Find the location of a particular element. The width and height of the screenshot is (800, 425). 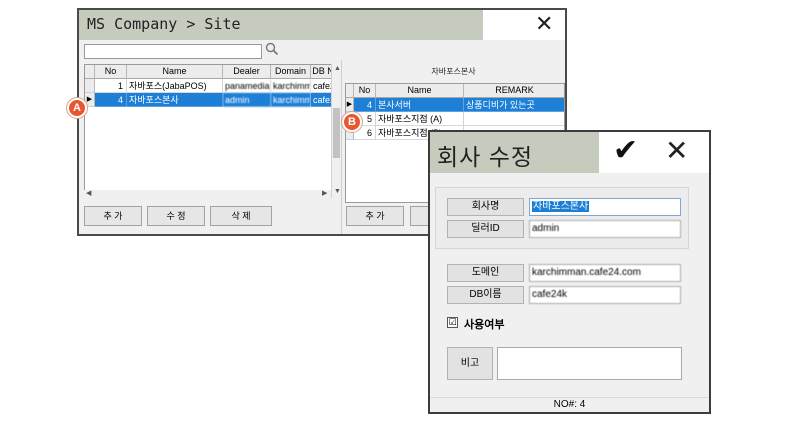

dealer-id-field: admin is located at coordinates (605, 229).